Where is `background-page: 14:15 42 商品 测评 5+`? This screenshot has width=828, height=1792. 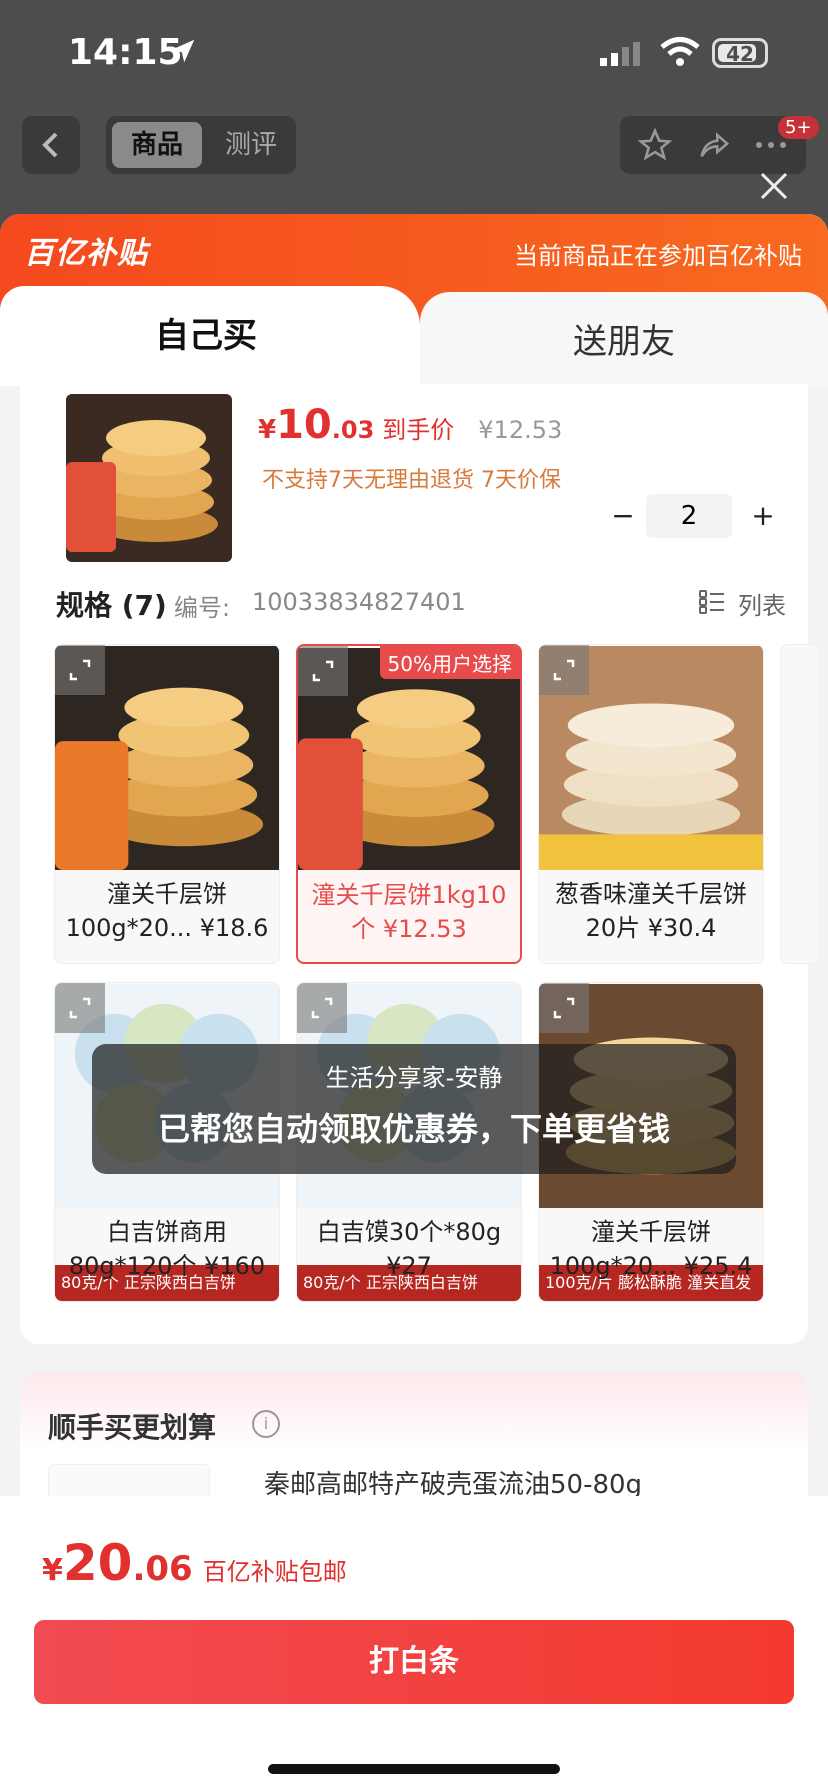 background-page: 14:15 42 商品 测评 5+ is located at coordinates (414, 115).